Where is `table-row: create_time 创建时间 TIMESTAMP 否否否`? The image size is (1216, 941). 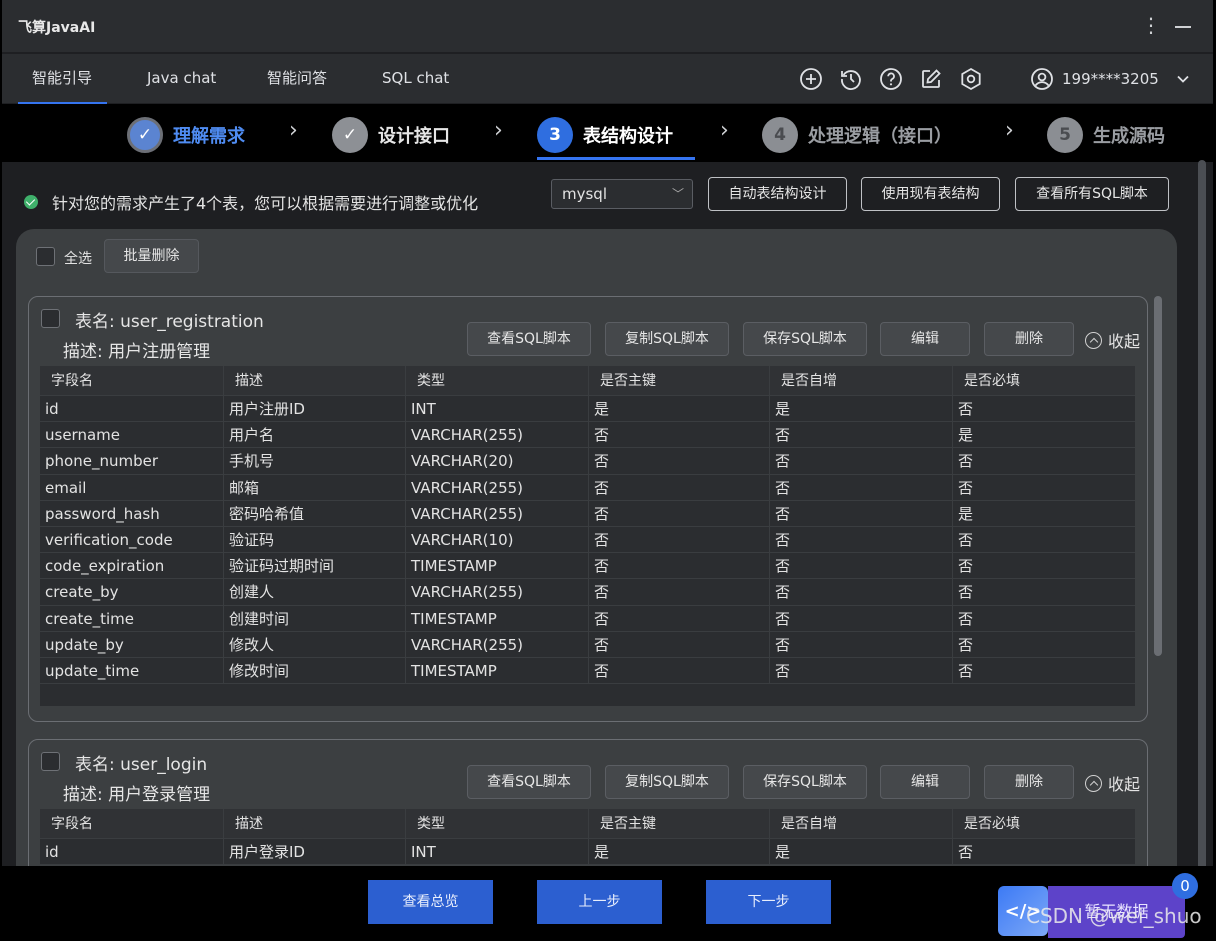
table-row: create_time 创建时间 TIMESTAMP 否否否 is located at coordinates (587, 618).